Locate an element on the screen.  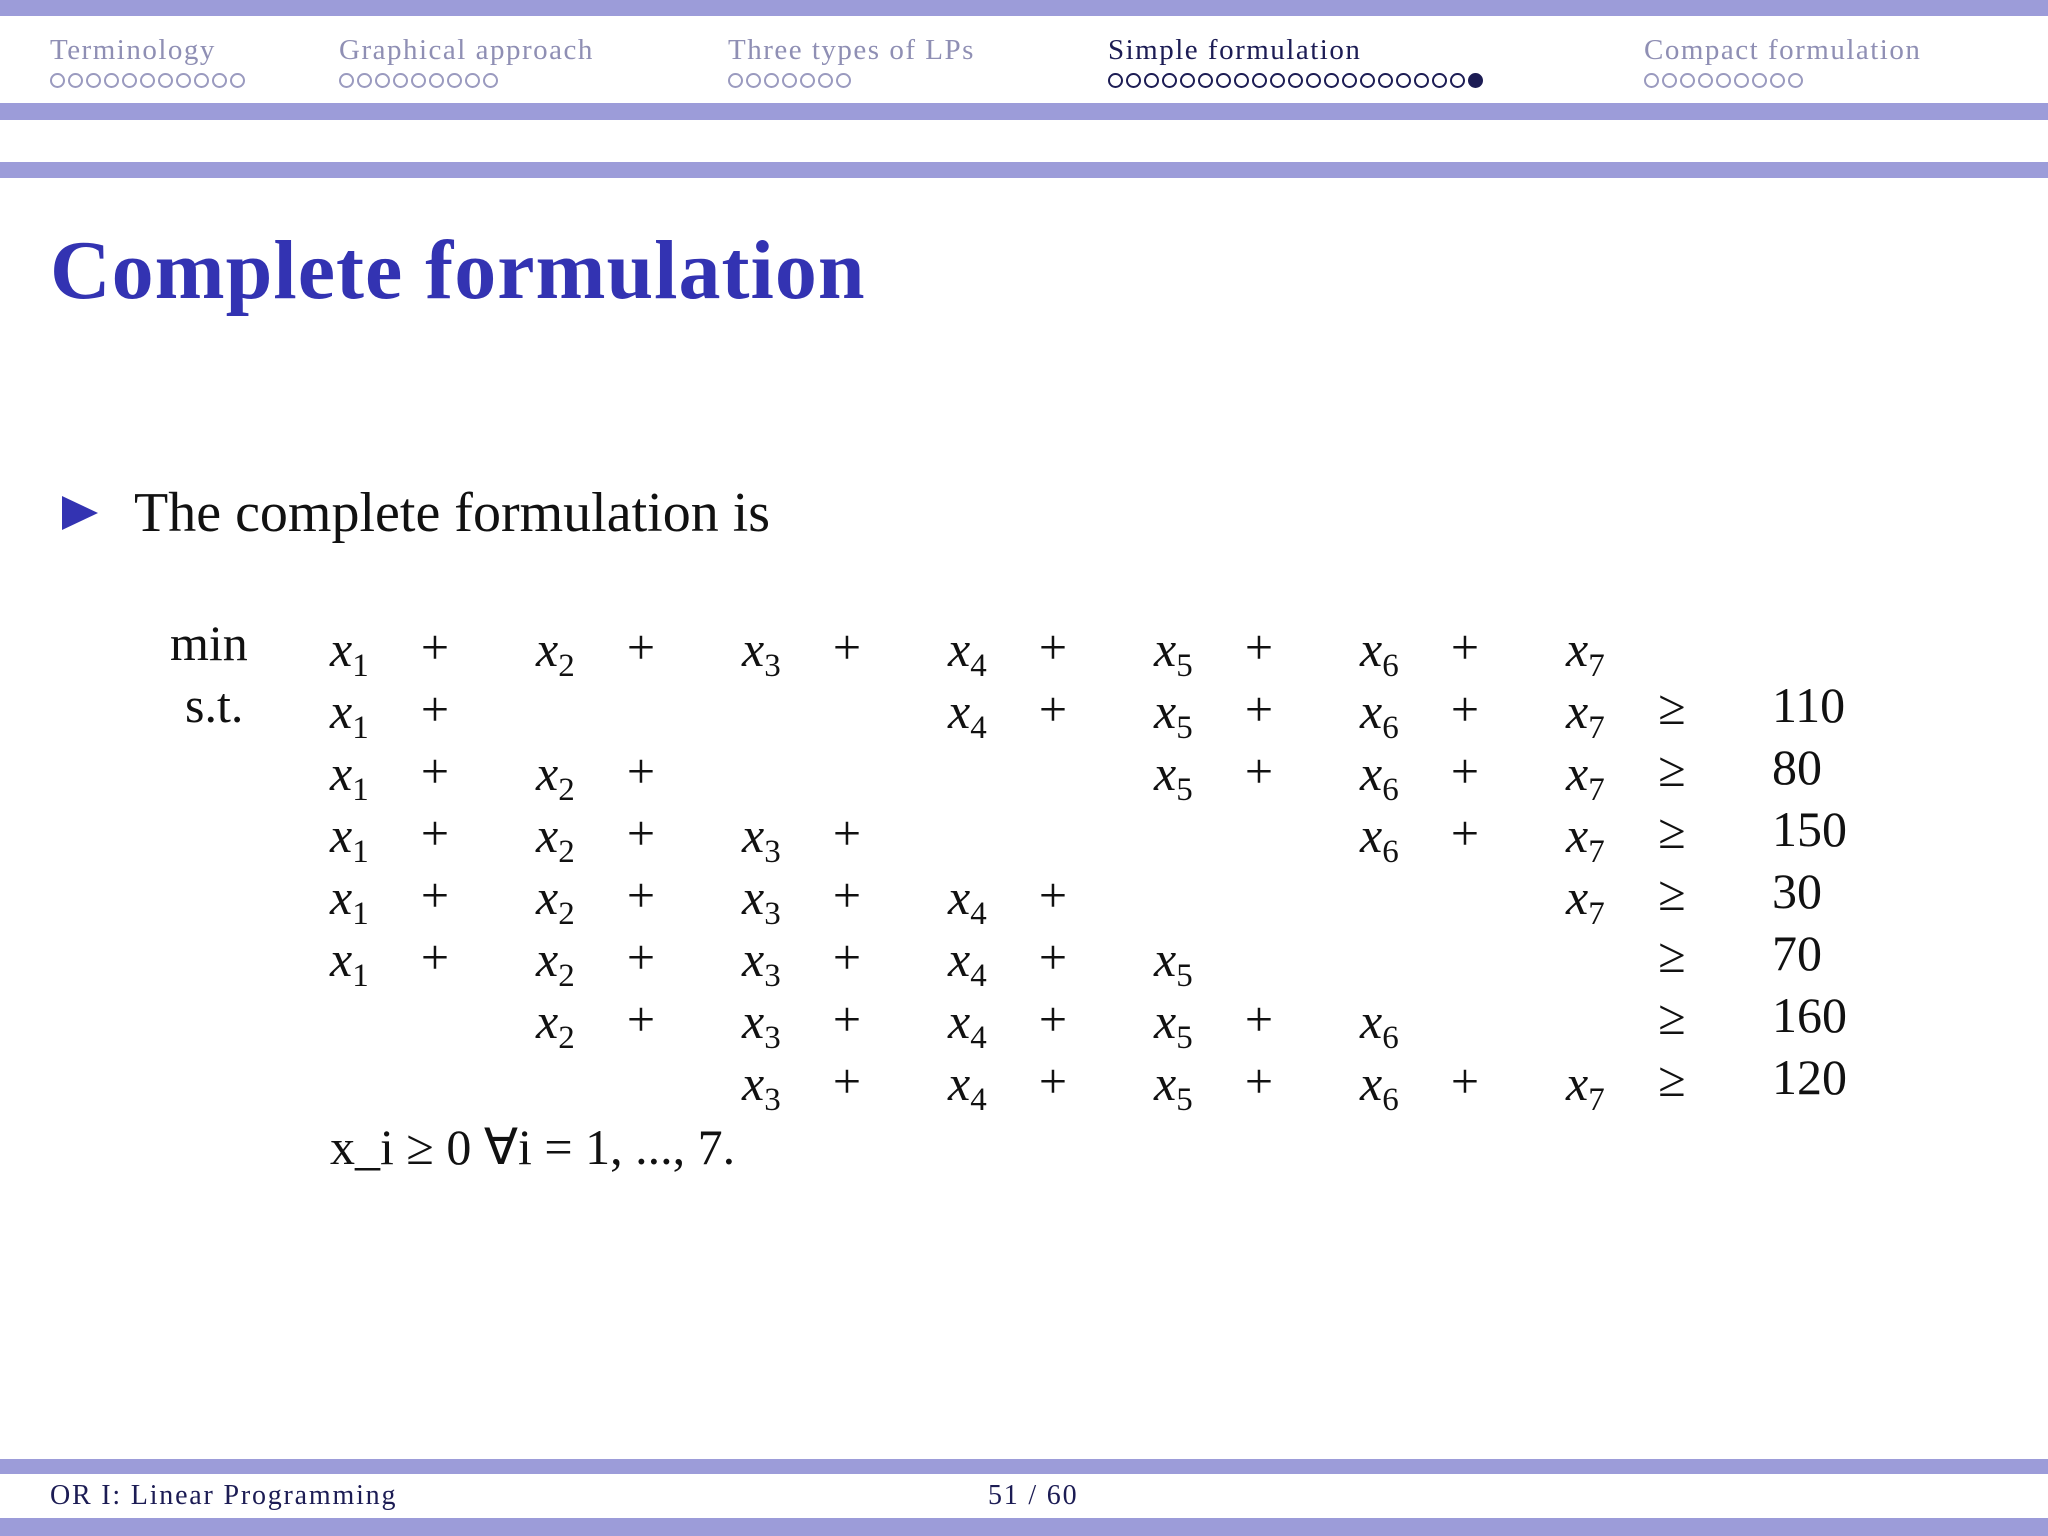
nav-section-label: Graphical approach is located at coordinates (466, 50).